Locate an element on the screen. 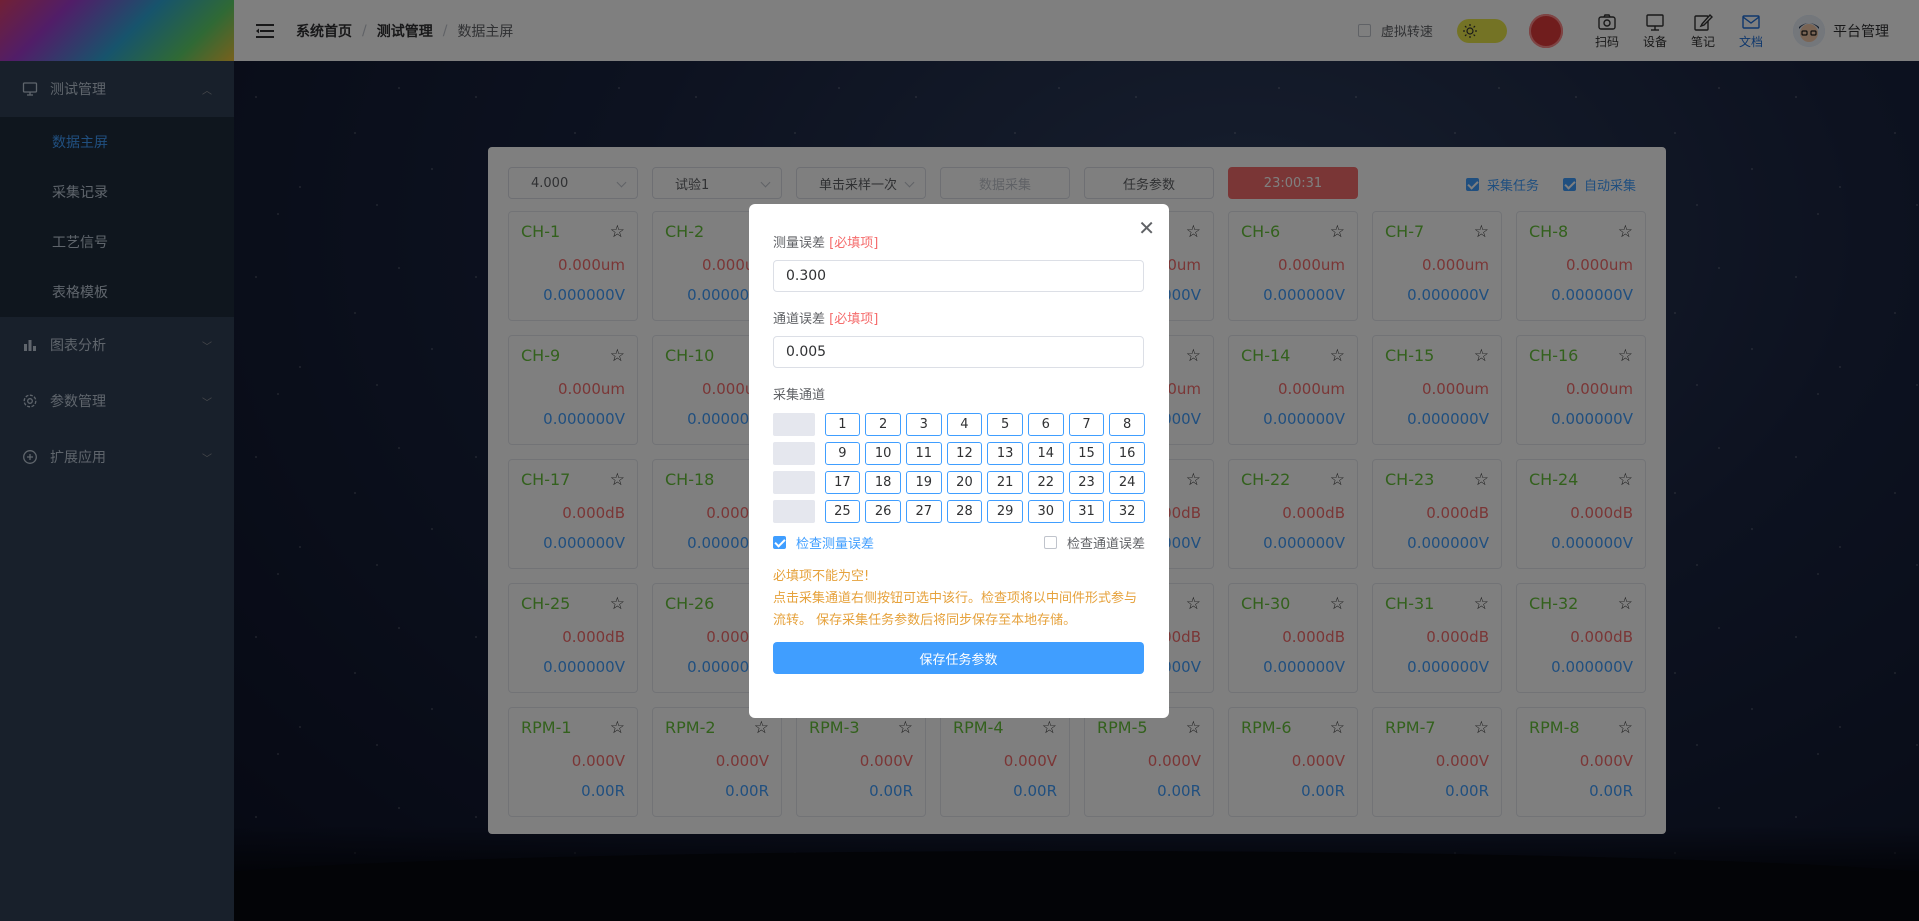  channel-toggle: 26 is located at coordinates (883, 511).